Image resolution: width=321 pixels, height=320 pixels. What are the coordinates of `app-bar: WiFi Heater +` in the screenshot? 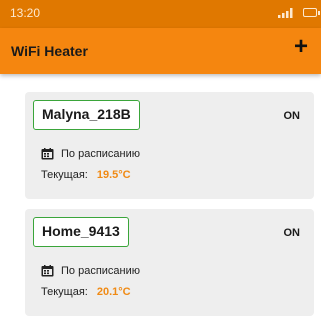 It's located at (160, 51).